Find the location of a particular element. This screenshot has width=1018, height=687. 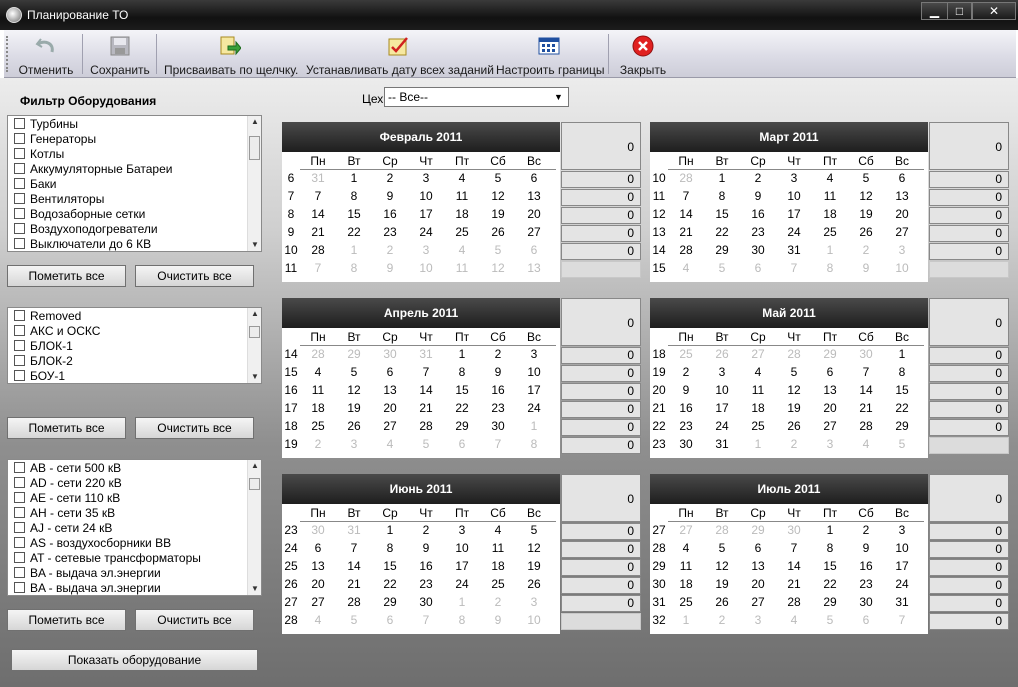

calendar-day: 1 is located at coordinates (902, 354).